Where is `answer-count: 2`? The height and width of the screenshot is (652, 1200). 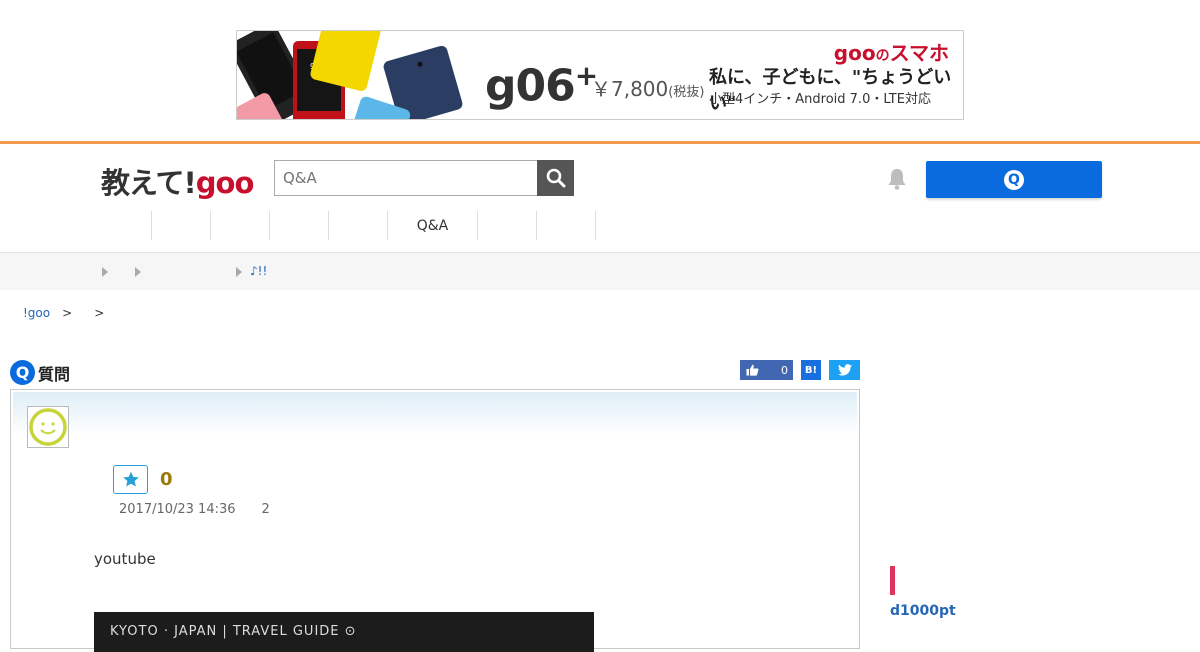 answer-count: 2 is located at coordinates (265, 509).